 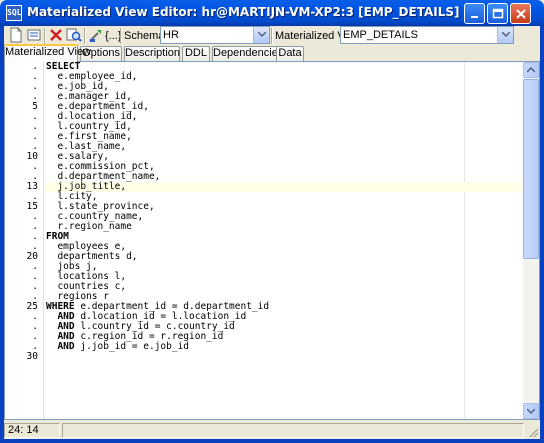 What do you see at coordinates (272, 441) in the screenshot?
I see `window-frame-bottom` at bounding box center [272, 441].